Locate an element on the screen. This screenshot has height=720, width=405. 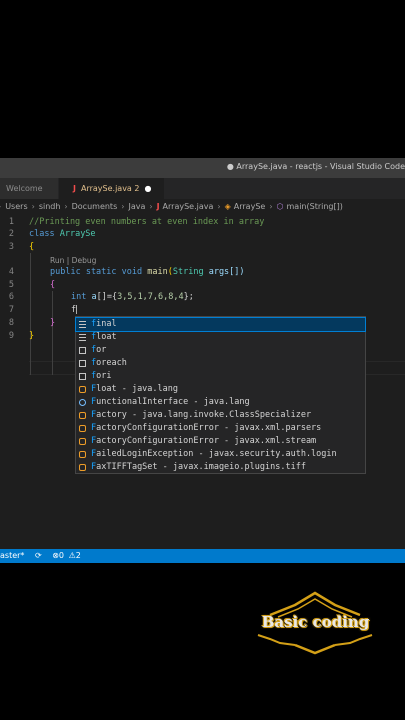
suggestion-rest: loat is located at coordinates (106, 337).